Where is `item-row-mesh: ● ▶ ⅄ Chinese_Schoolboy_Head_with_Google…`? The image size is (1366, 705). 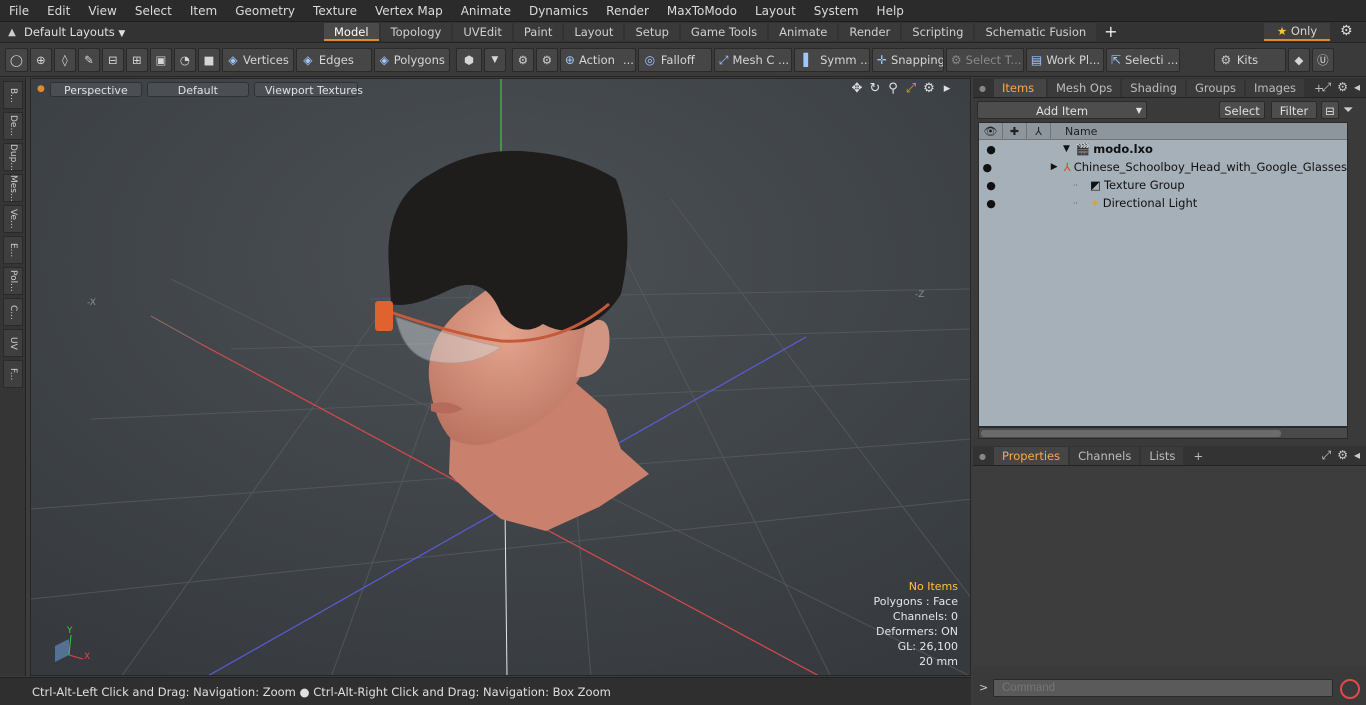
item-row-mesh: ● ▶ ⅄ Chinese_Schoolboy_Head_with_Google… is located at coordinates (1163, 167).